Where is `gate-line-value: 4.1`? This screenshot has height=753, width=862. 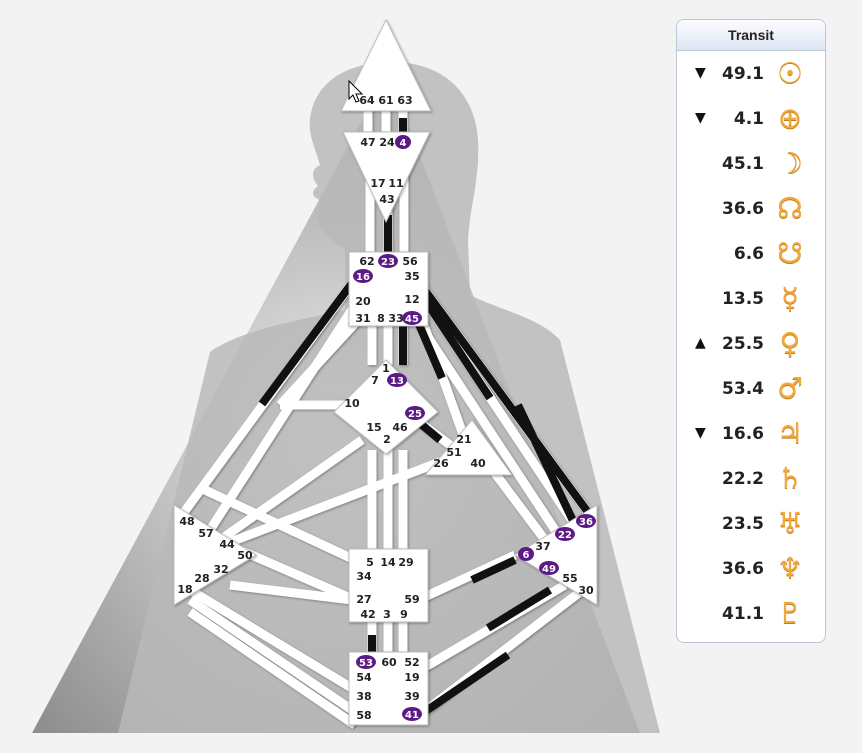 gate-line-value: 4.1 is located at coordinates (748, 119).